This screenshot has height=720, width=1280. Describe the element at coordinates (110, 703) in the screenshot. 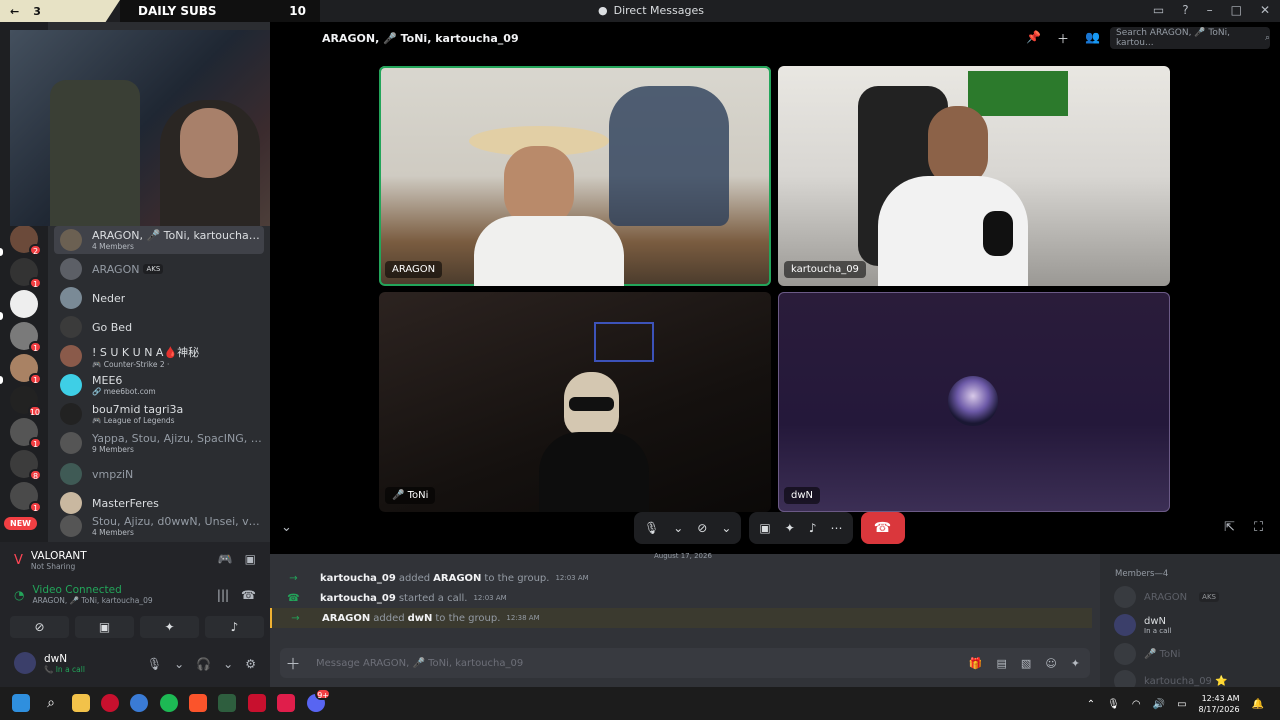

I see `opera-icon` at that location.